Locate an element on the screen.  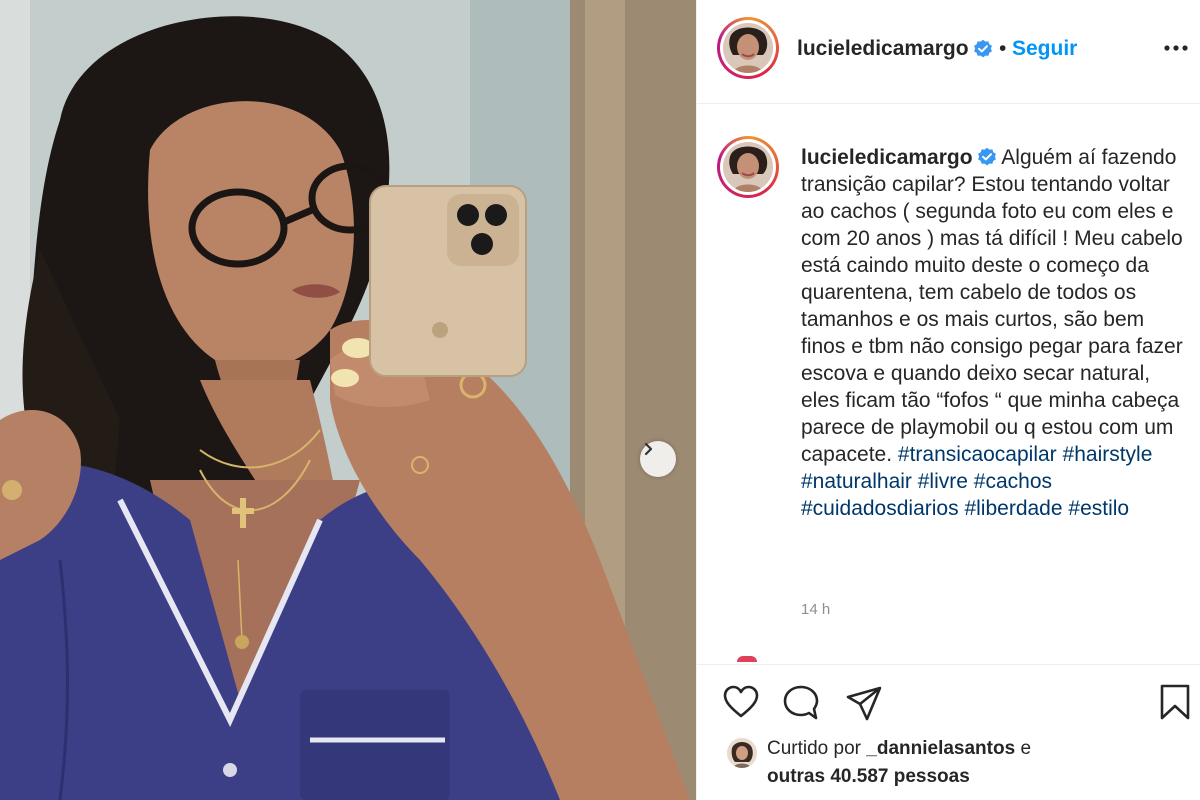
heart-icon is located at coordinates (741, 702).